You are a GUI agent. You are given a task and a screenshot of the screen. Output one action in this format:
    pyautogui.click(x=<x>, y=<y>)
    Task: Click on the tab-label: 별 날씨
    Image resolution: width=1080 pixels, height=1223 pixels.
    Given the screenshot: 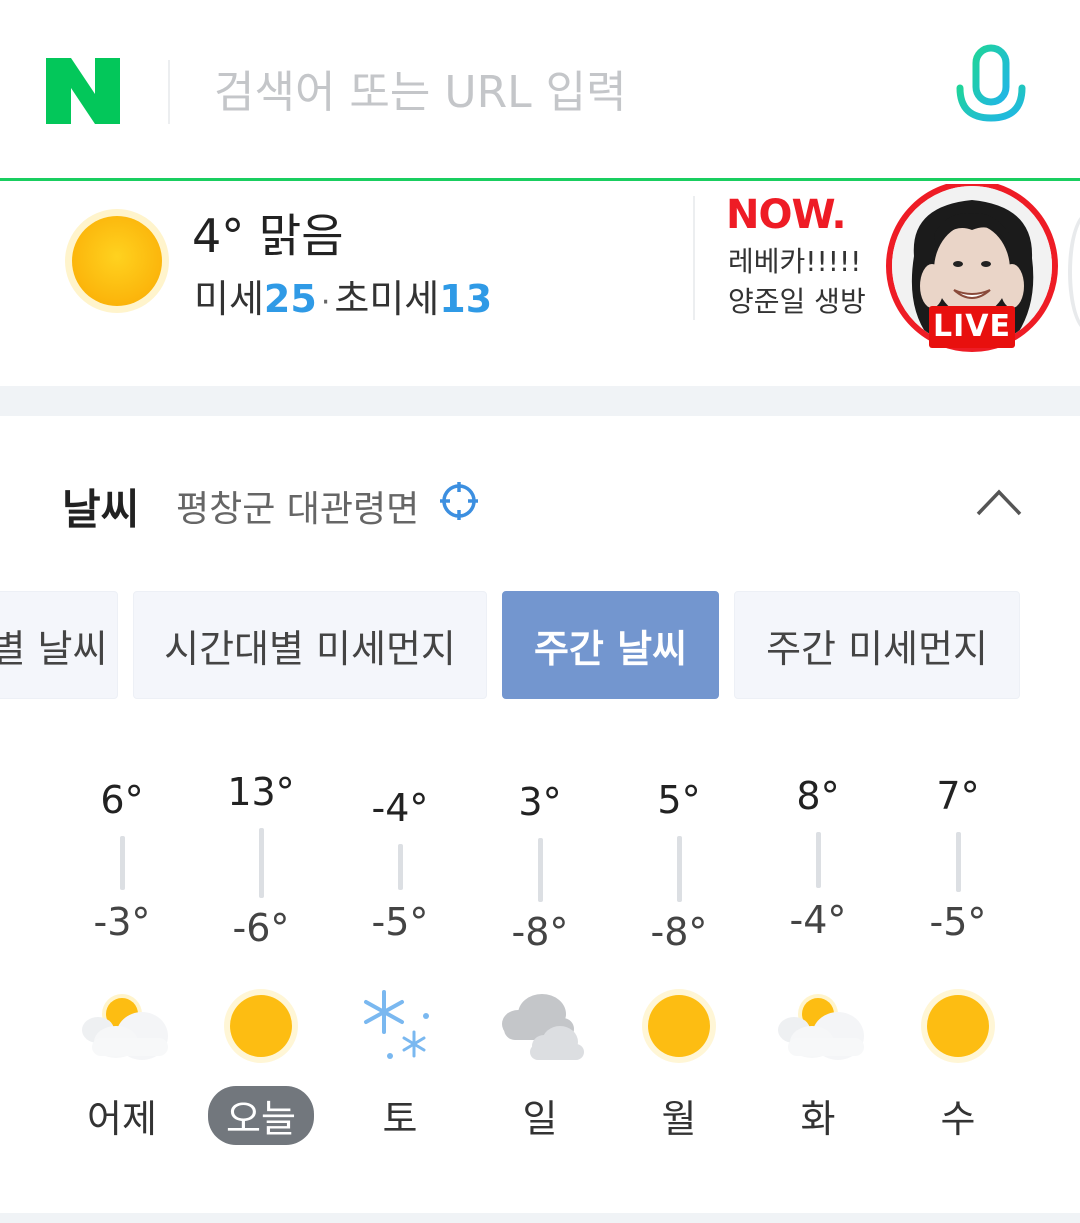 What is the action you would take?
    pyautogui.click(x=54, y=648)
    